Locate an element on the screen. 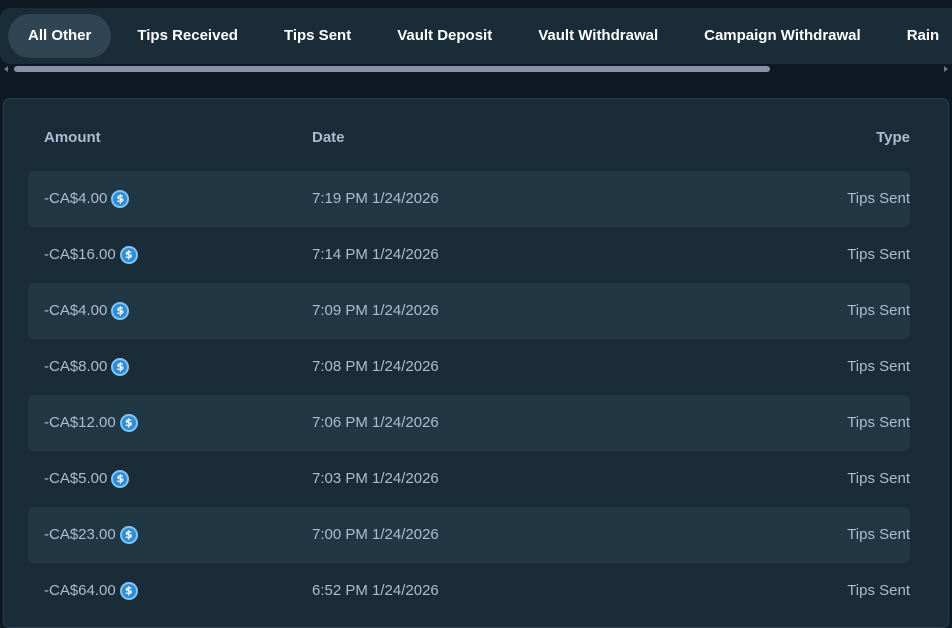 The width and height of the screenshot is (952, 628). date-cell: 7:09 PM 1/24/2026 is located at coordinates (375, 310).